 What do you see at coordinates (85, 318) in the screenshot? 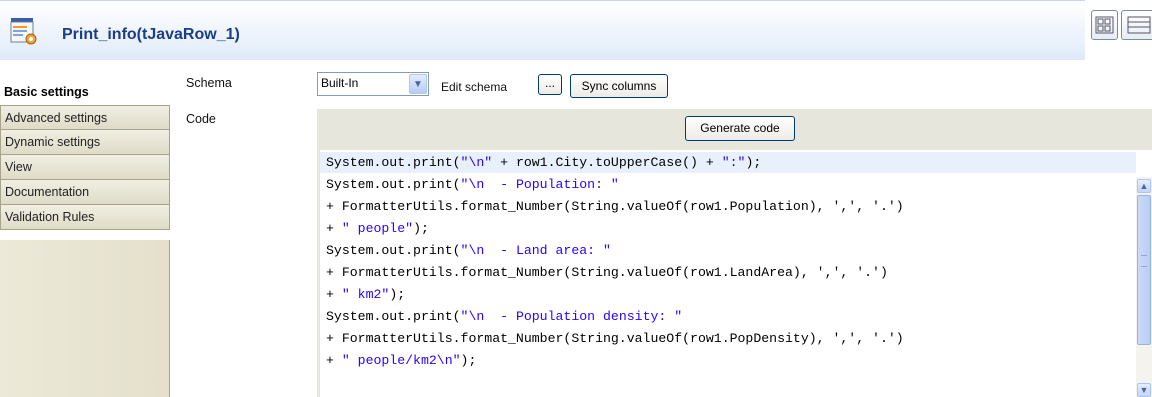
I see `tabs-background` at bounding box center [85, 318].